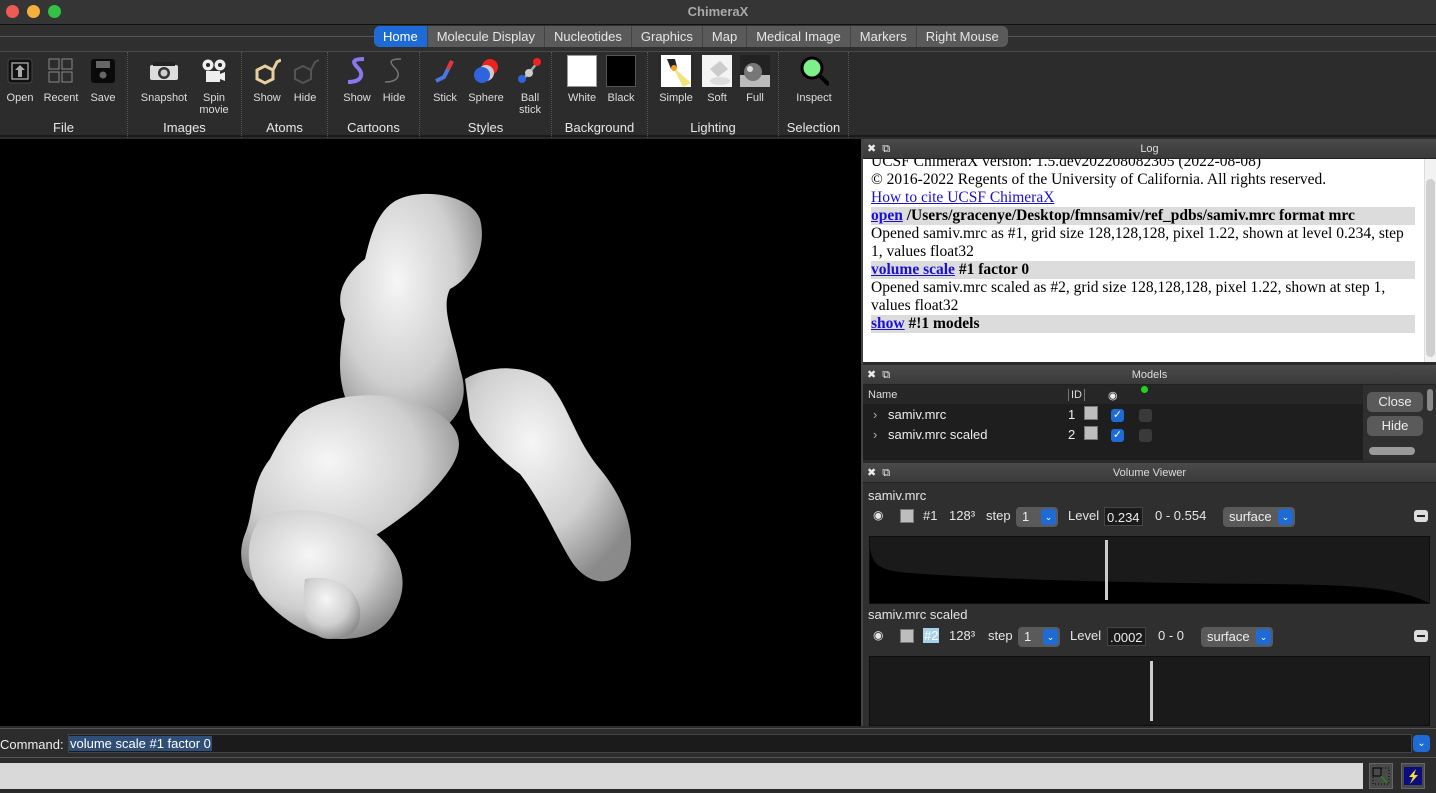 This screenshot has width=1436, height=793. Describe the element at coordinates (962, 515) in the screenshot. I see `volume-size: 128³` at that location.